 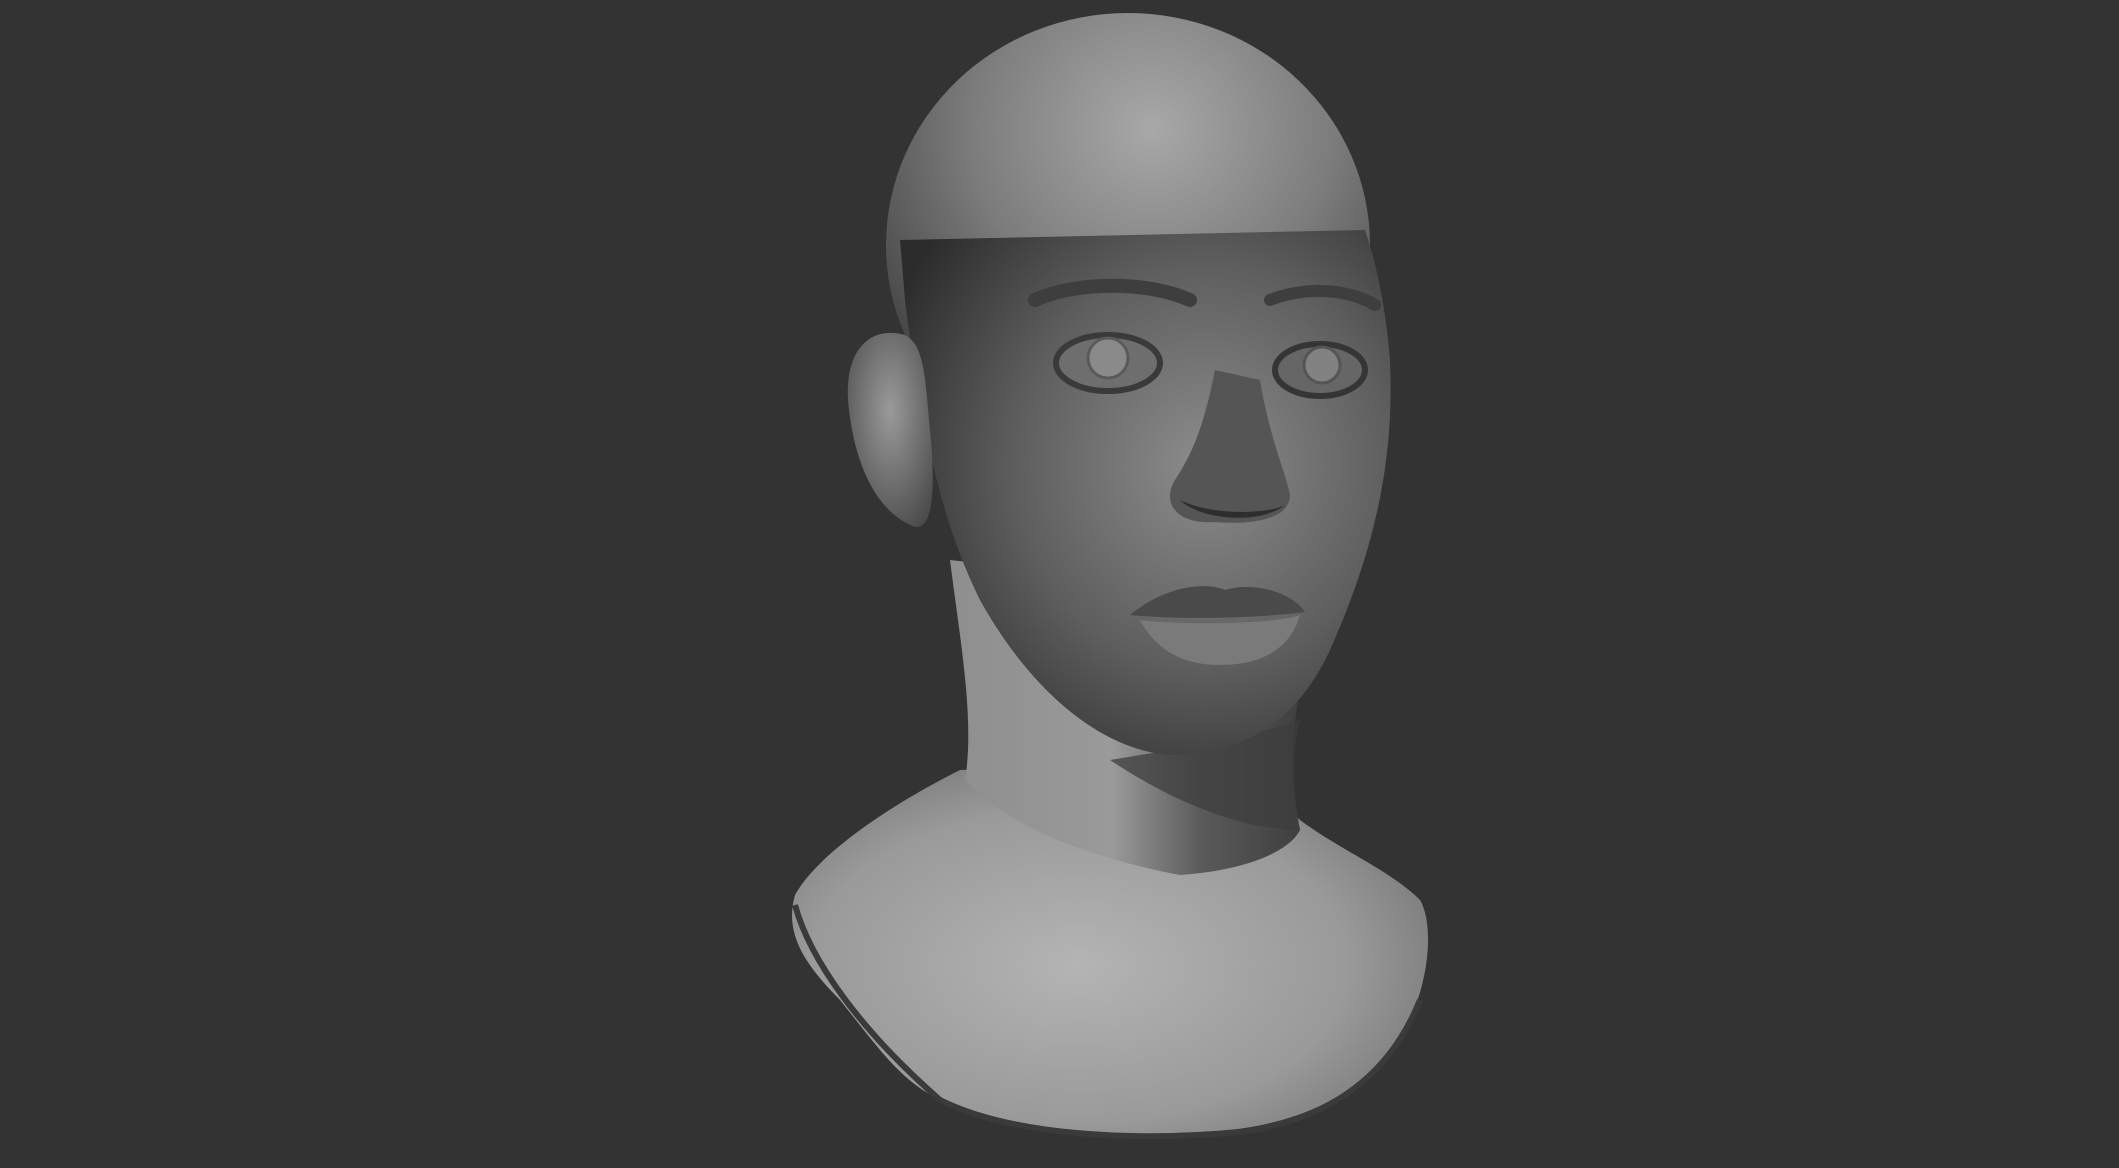 What do you see at coordinates (890, 430) in the screenshot?
I see `bust-ear` at bounding box center [890, 430].